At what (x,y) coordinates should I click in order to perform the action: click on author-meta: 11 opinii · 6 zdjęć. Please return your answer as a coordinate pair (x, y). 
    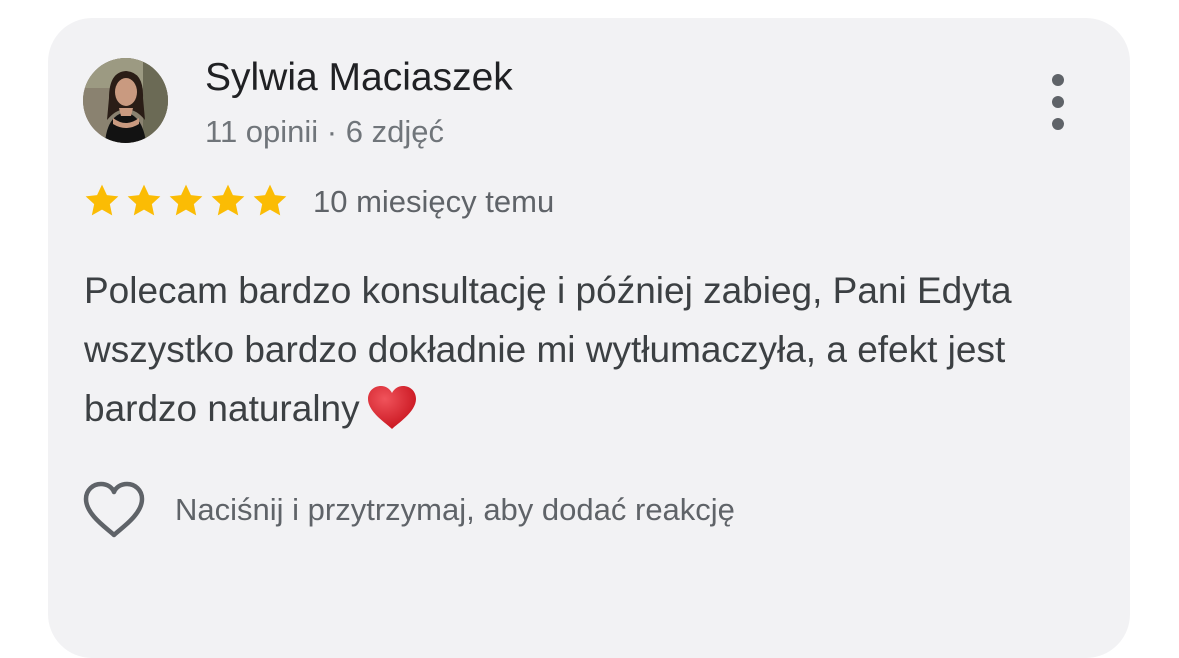
    Looking at the image, I should click on (324, 131).